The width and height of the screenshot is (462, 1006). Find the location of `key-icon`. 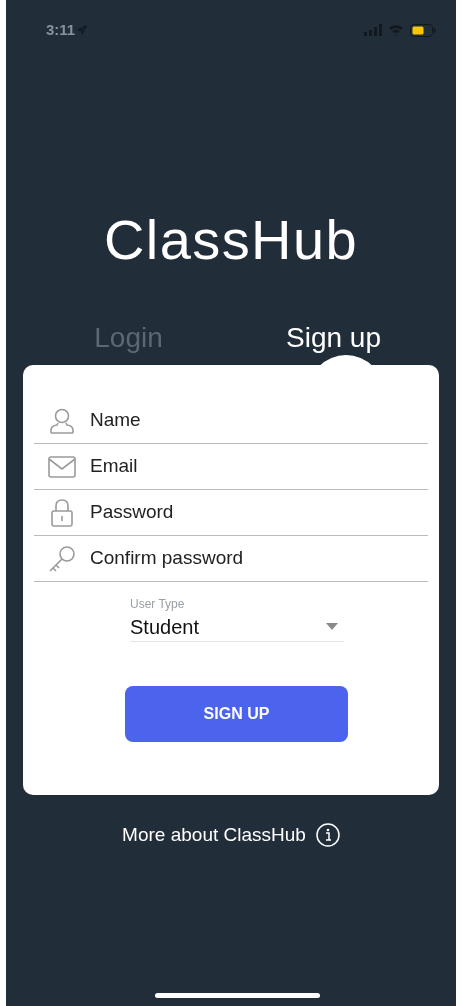

key-icon is located at coordinates (62, 558).